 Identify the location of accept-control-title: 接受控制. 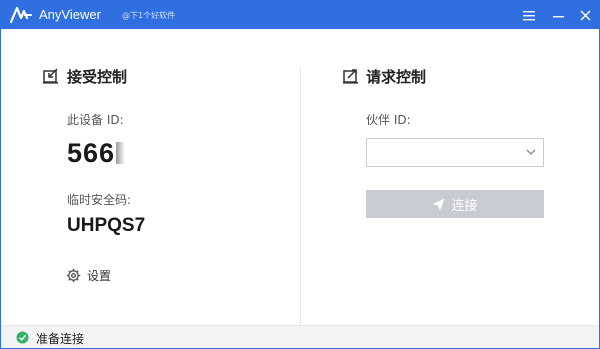
(97, 77).